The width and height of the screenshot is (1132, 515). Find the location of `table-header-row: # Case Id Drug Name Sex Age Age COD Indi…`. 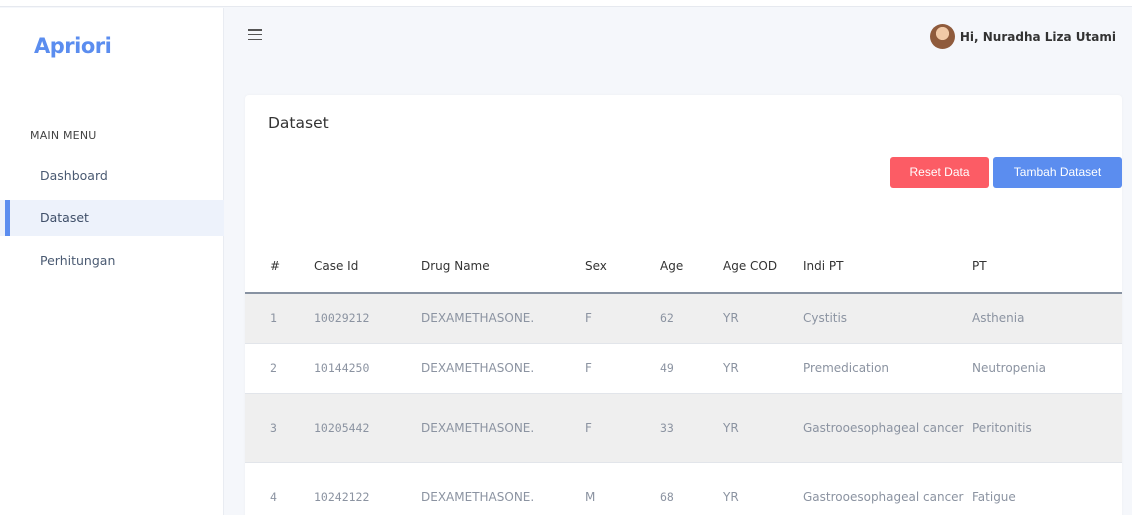

table-header-row: # Case Id Drug Name Sex Age Age COD Indi… is located at coordinates (683, 266).